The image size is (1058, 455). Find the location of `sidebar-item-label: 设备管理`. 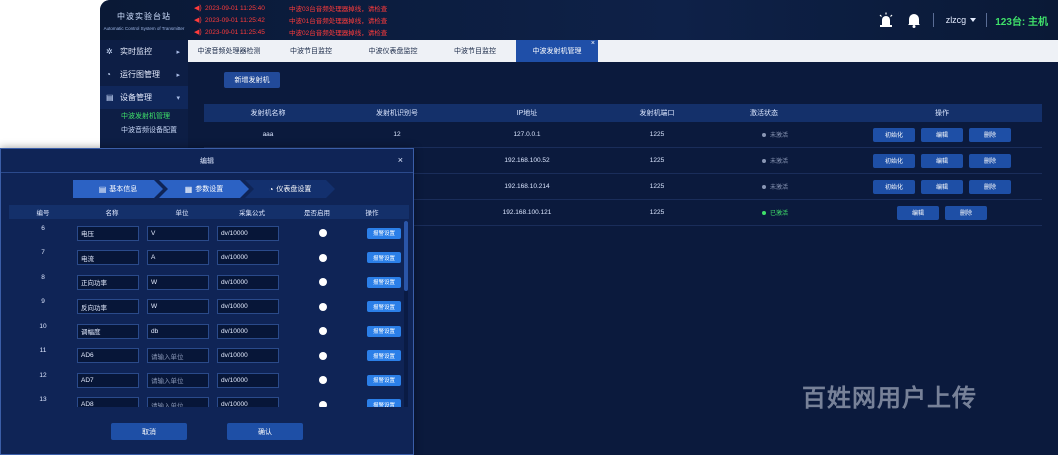

sidebar-item-label: 设备管理 is located at coordinates (136, 97).